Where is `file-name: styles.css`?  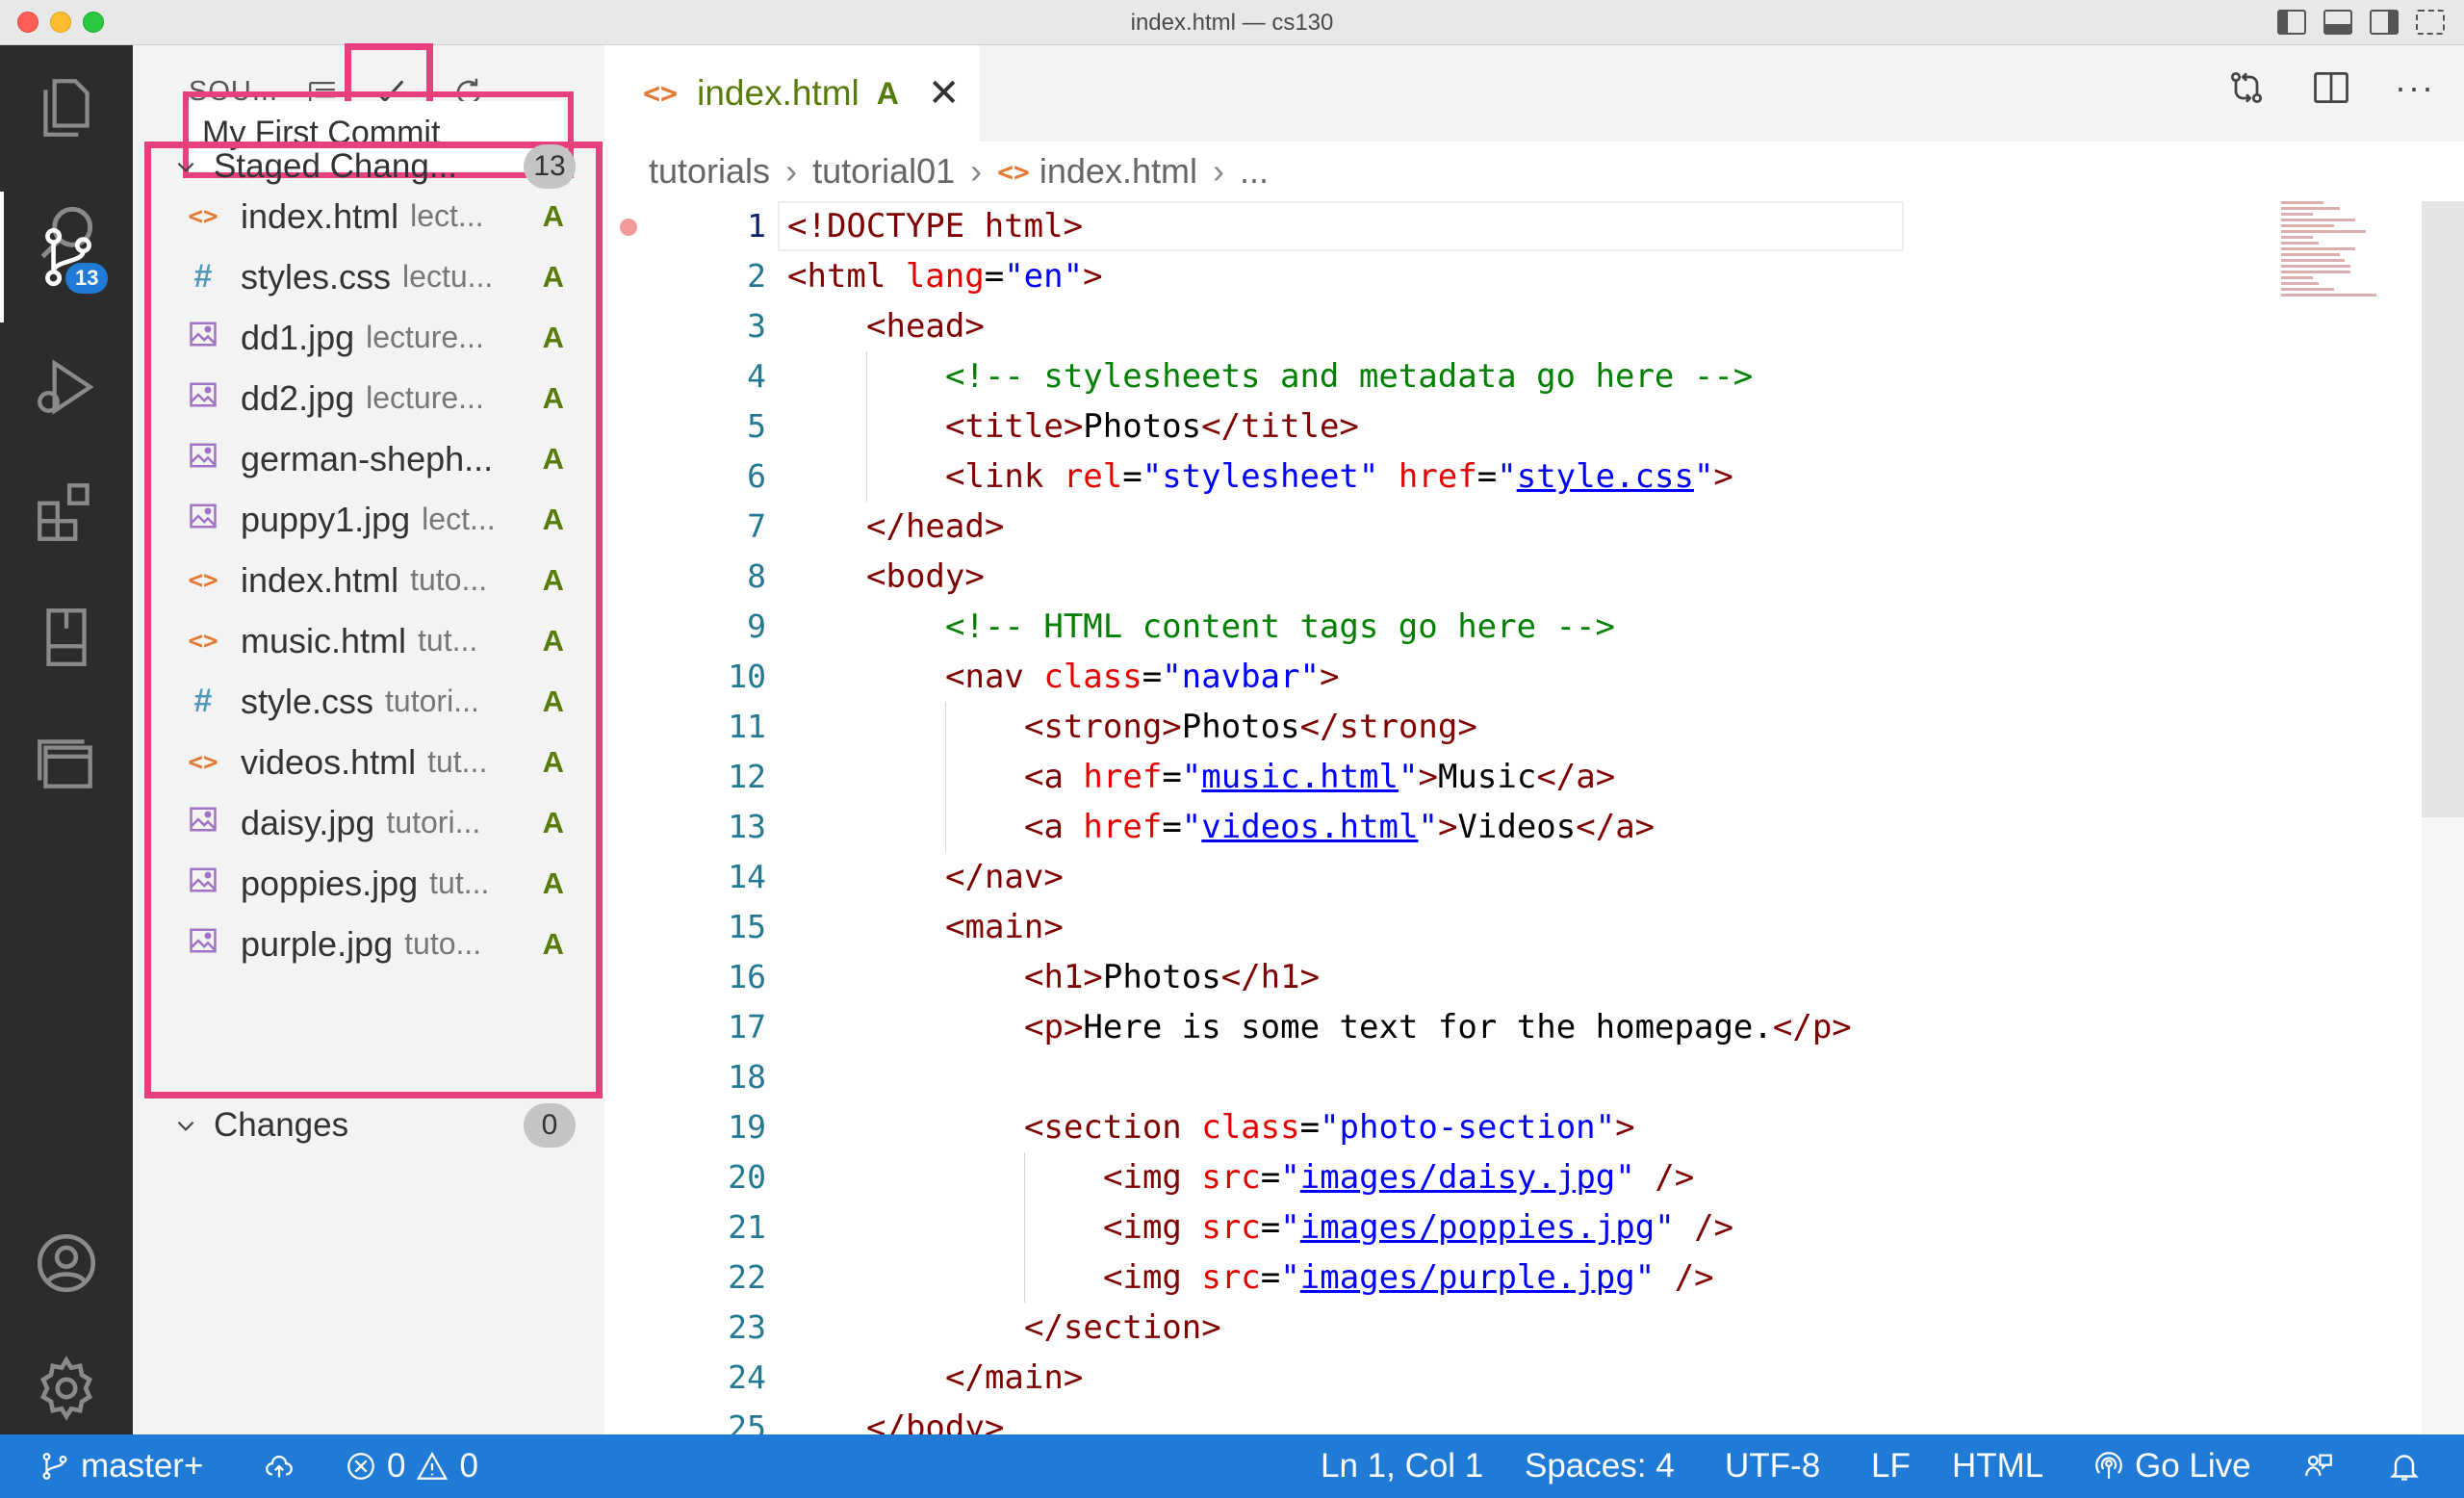 file-name: styles.css is located at coordinates (316, 276).